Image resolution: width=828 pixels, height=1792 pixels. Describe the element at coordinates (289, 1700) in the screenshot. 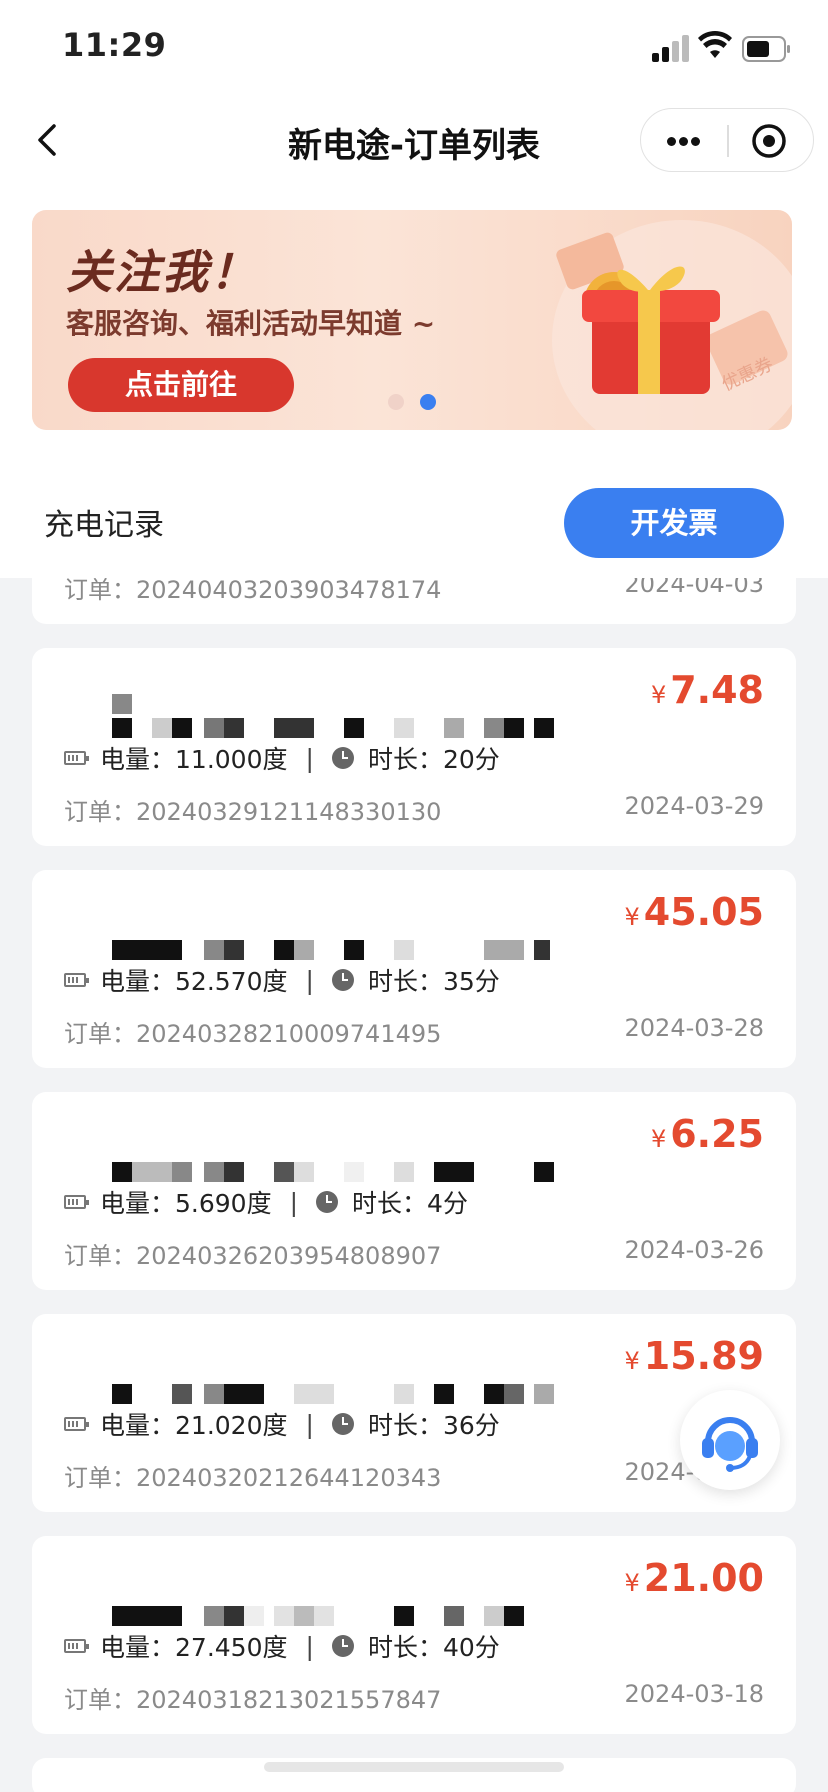

I see `order-number: 20240318213021557847` at that location.